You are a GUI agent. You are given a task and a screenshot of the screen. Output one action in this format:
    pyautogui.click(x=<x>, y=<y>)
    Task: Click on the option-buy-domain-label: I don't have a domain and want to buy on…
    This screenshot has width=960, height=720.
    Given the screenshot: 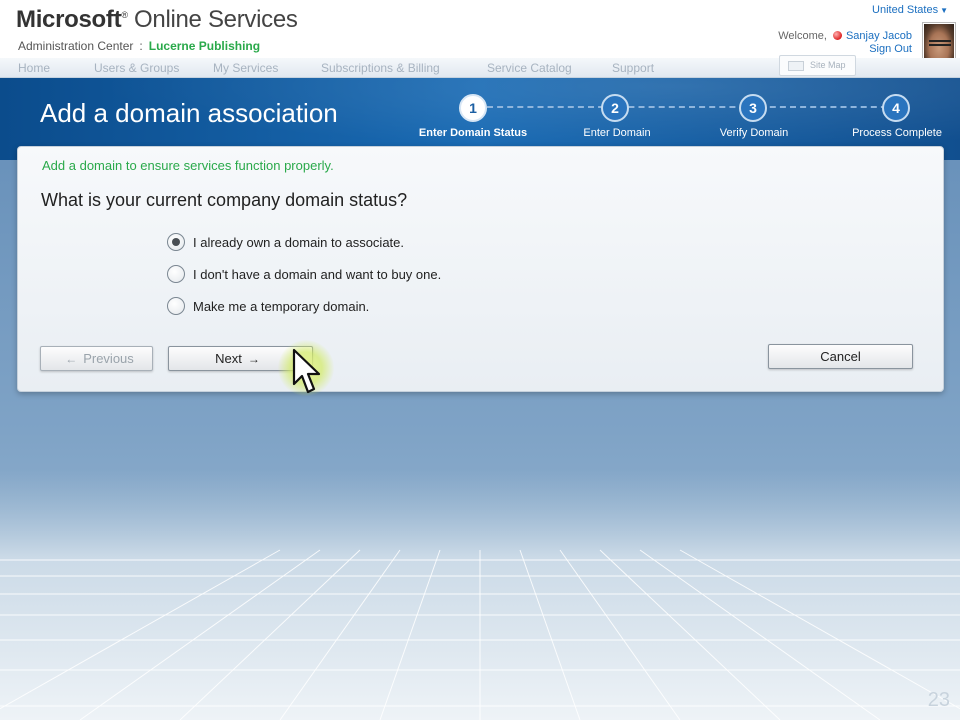 What is the action you would take?
    pyautogui.click(x=317, y=274)
    